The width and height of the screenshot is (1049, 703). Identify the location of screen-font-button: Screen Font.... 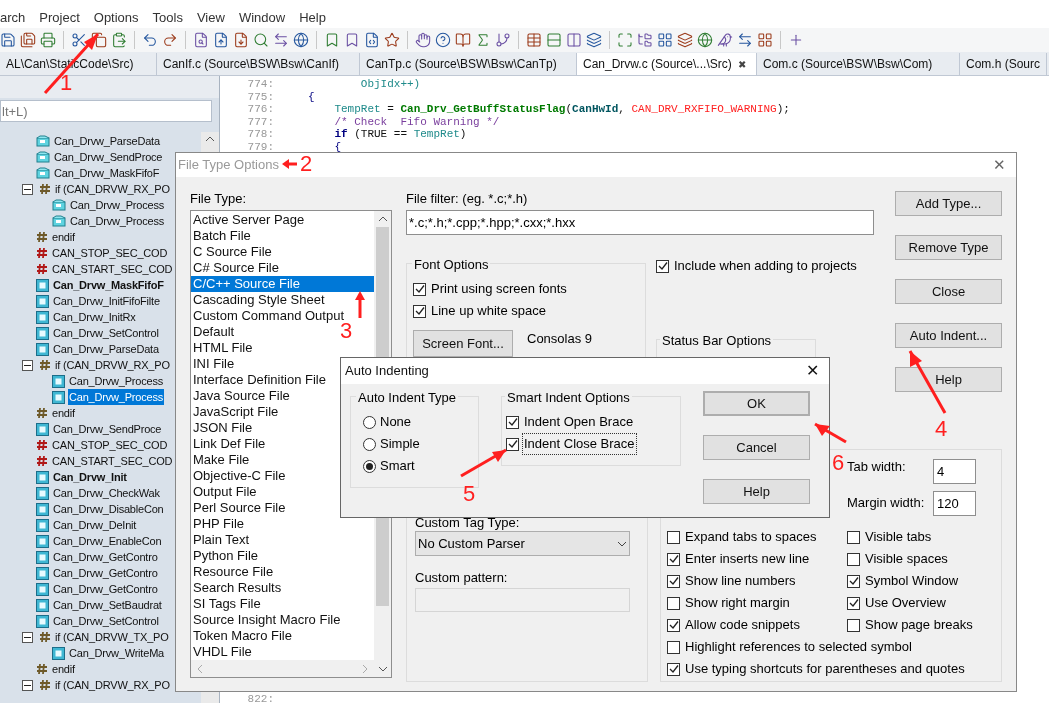
(463, 343).